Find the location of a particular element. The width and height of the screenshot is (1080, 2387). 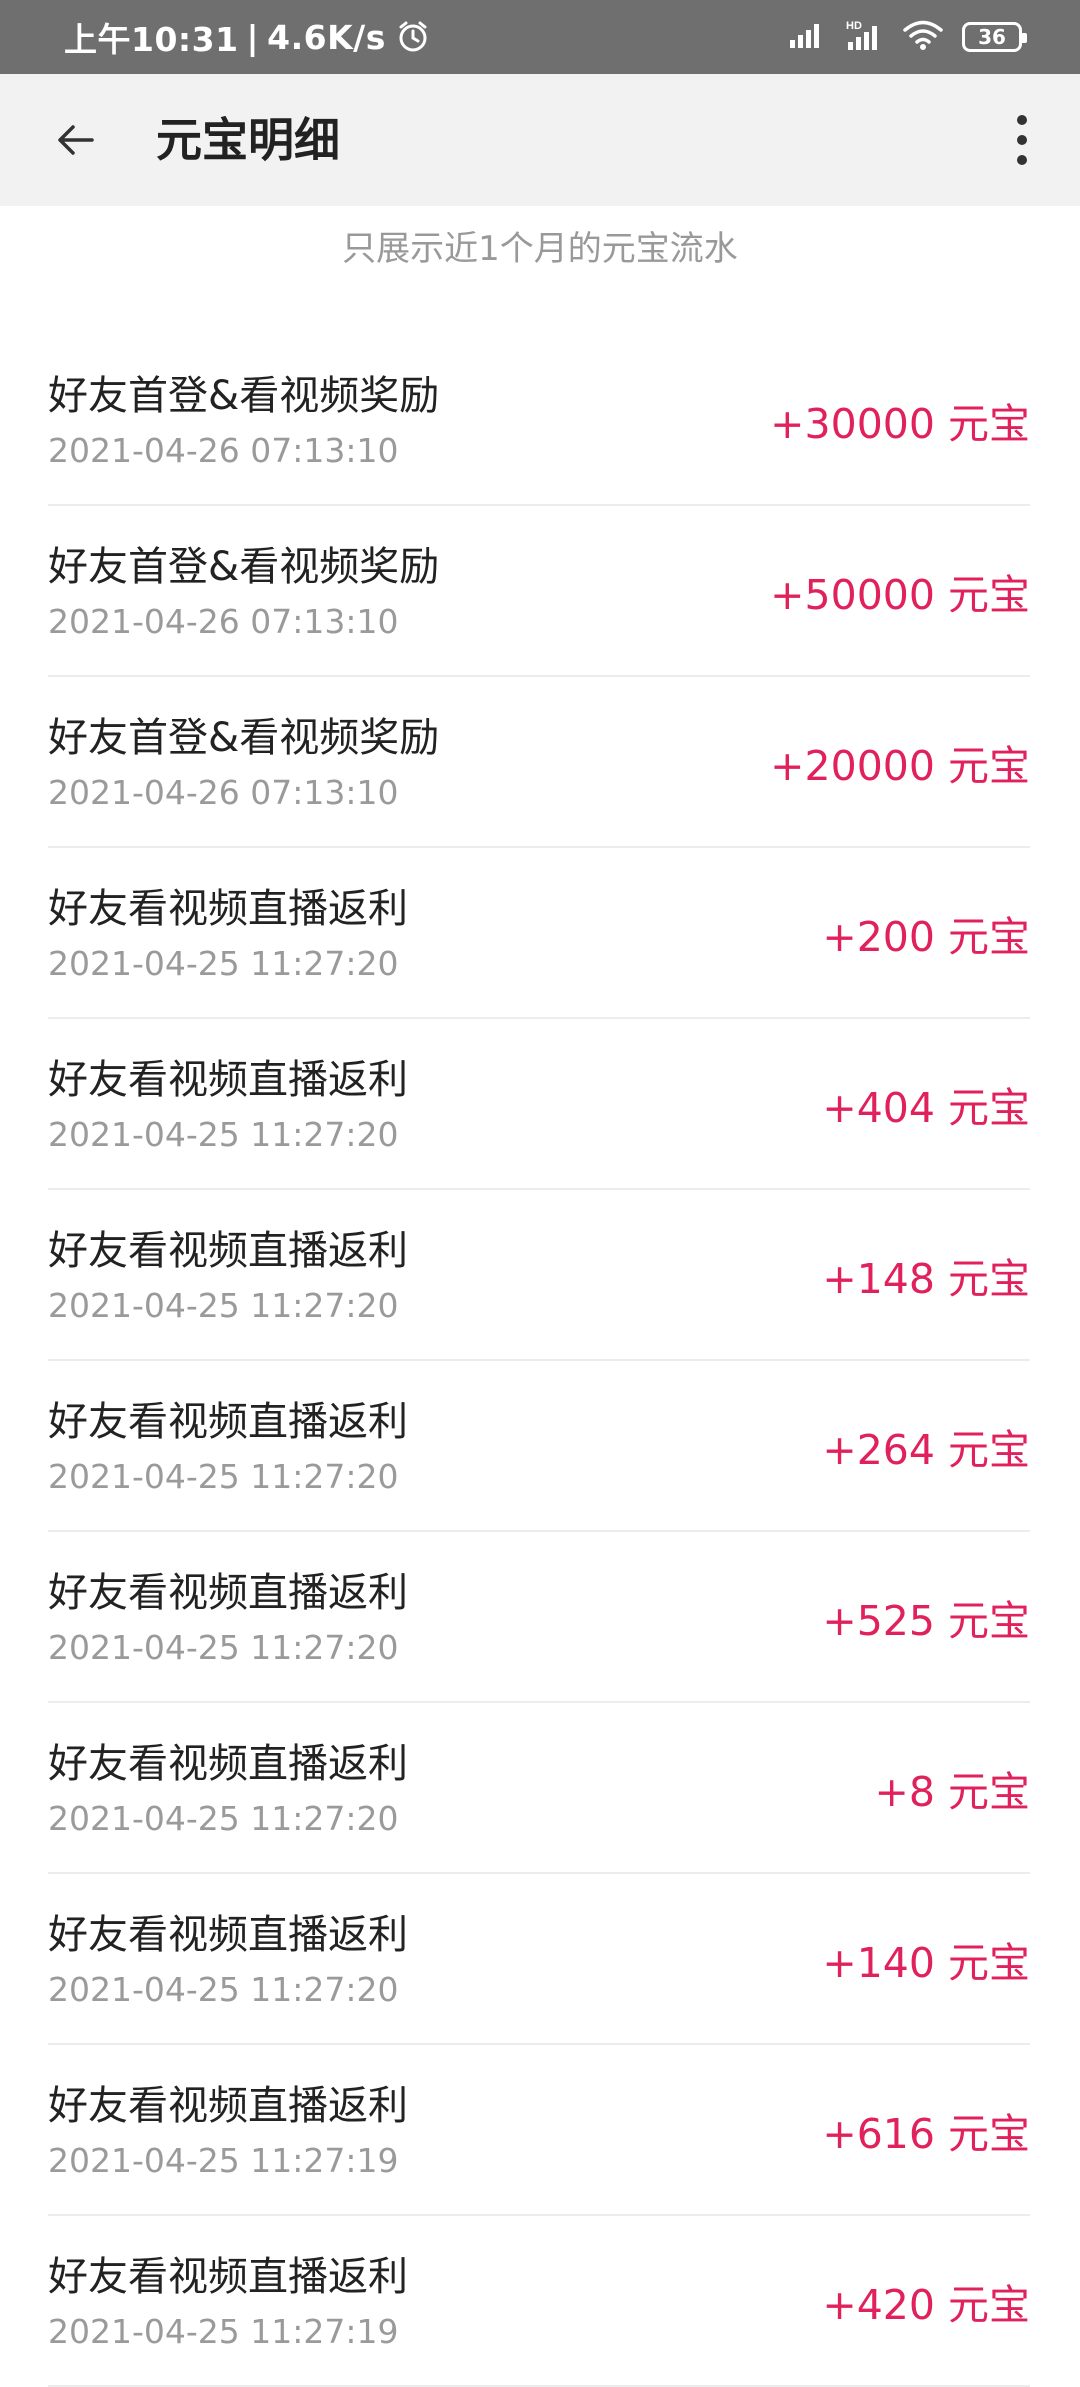

more-options-button is located at coordinates (1022, 140).